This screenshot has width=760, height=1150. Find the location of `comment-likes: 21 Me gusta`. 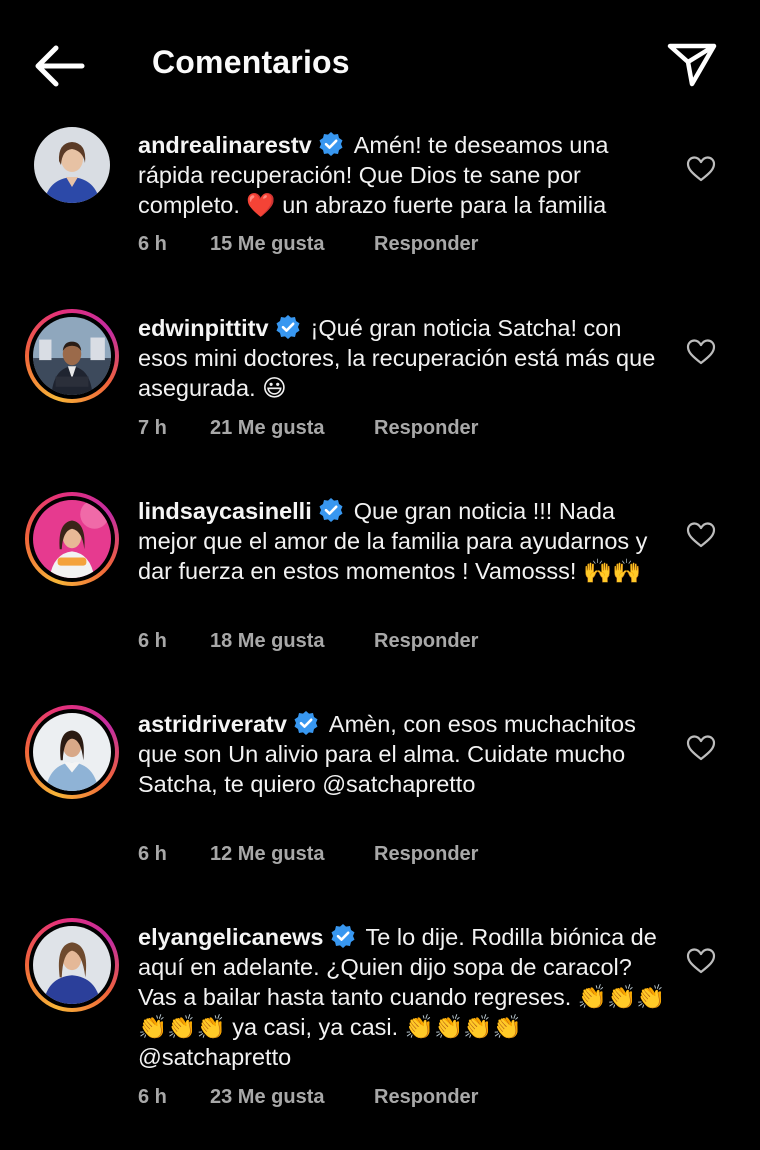

comment-likes: 21 Me gusta is located at coordinates (267, 428).